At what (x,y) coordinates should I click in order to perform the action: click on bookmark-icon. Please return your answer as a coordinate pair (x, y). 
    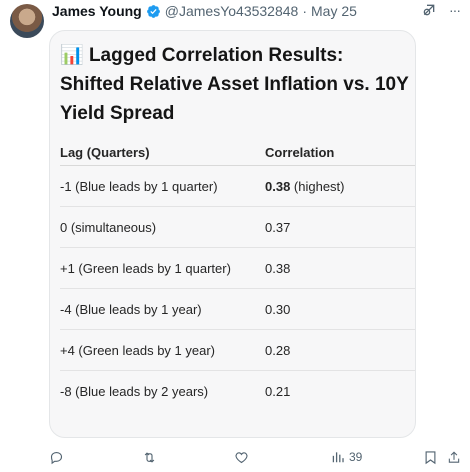
    Looking at the image, I should click on (430, 457).